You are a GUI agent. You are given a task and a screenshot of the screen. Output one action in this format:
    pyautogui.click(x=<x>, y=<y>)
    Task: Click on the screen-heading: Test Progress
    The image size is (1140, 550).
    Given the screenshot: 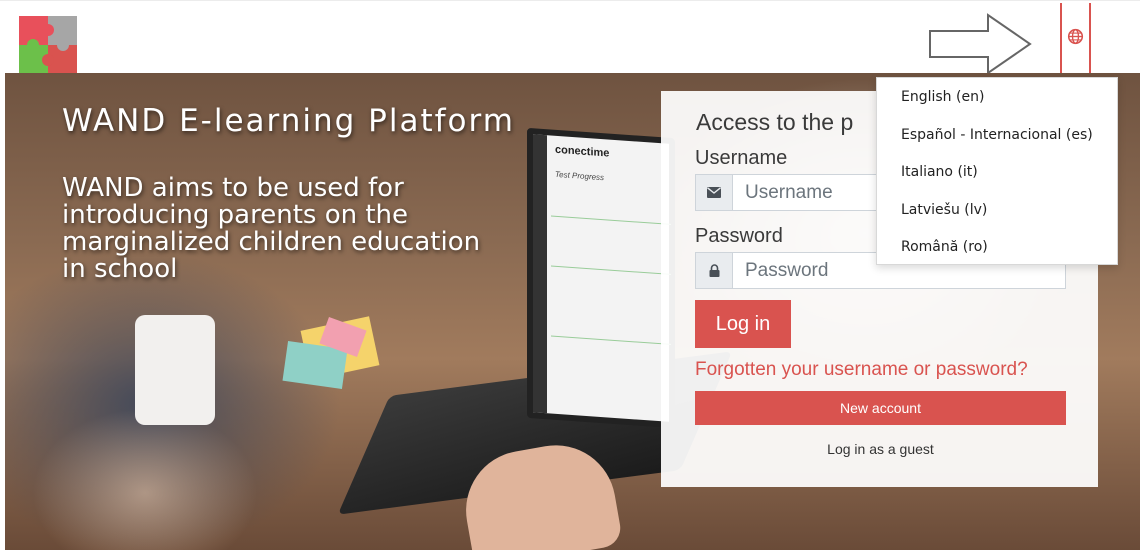 What is the action you would take?
    pyautogui.click(x=580, y=176)
    